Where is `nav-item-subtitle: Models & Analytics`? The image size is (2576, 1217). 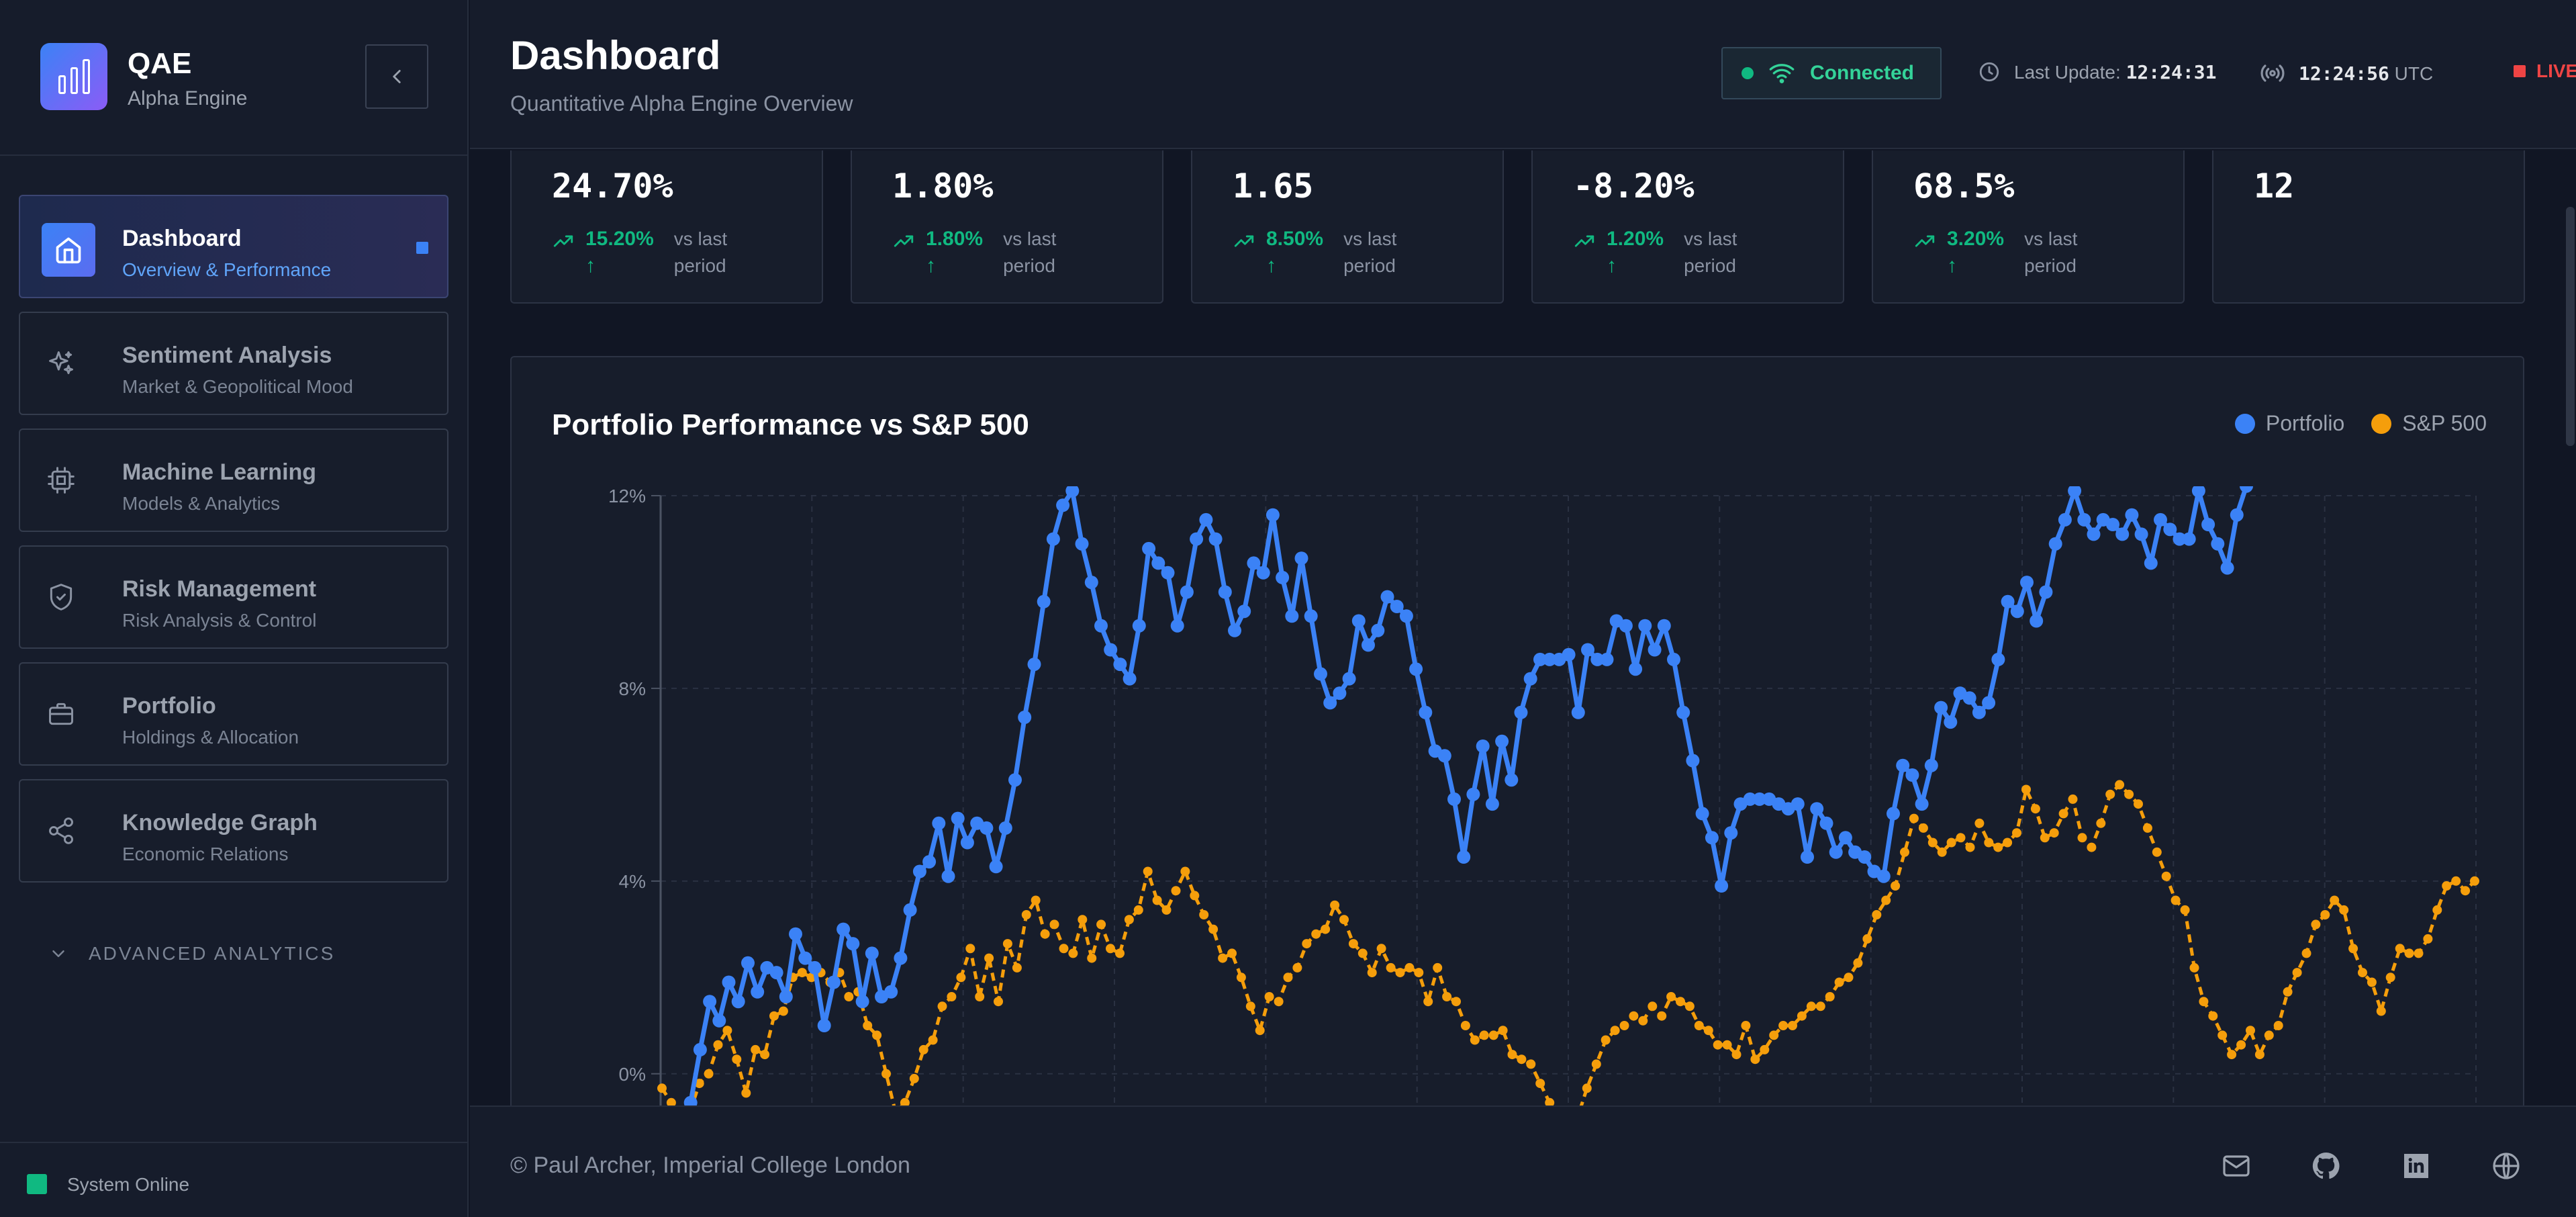
nav-item-subtitle: Models & Analytics is located at coordinates (201, 504).